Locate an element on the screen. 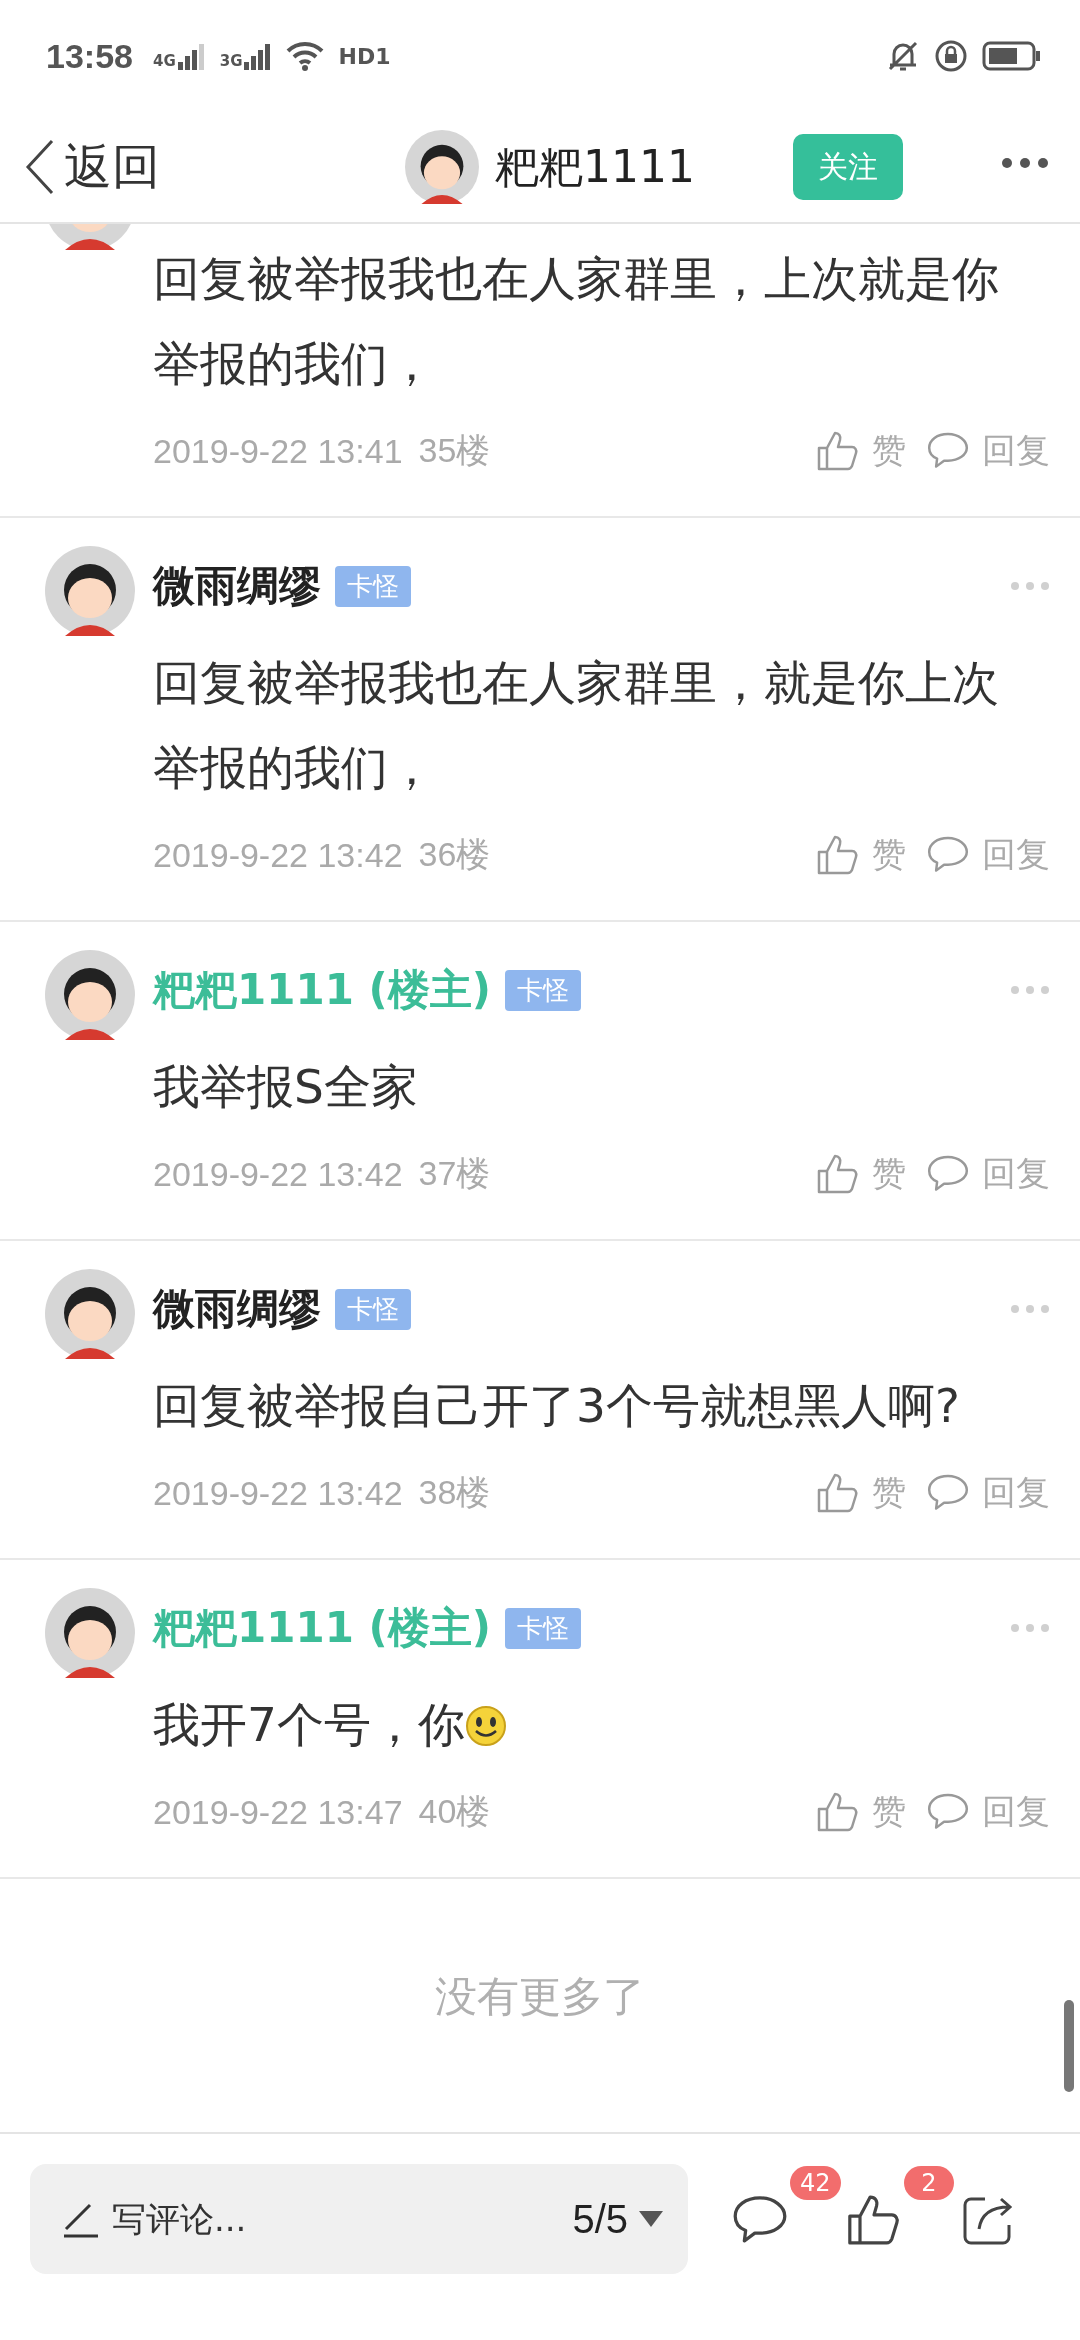 Image resolution: width=1080 pixels, height=2340 pixels. smiley-icon is located at coordinates (485, 1726).